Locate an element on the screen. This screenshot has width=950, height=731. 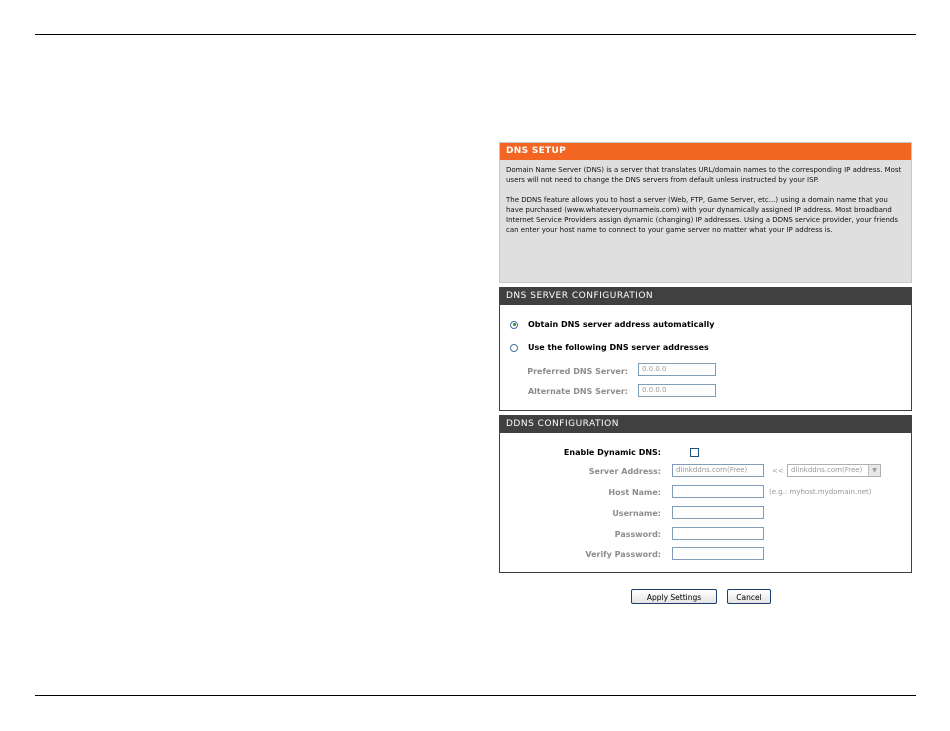
dns-server-config-title: DNS SERVER CONFIGURATION is located at coordinates (705, 296).